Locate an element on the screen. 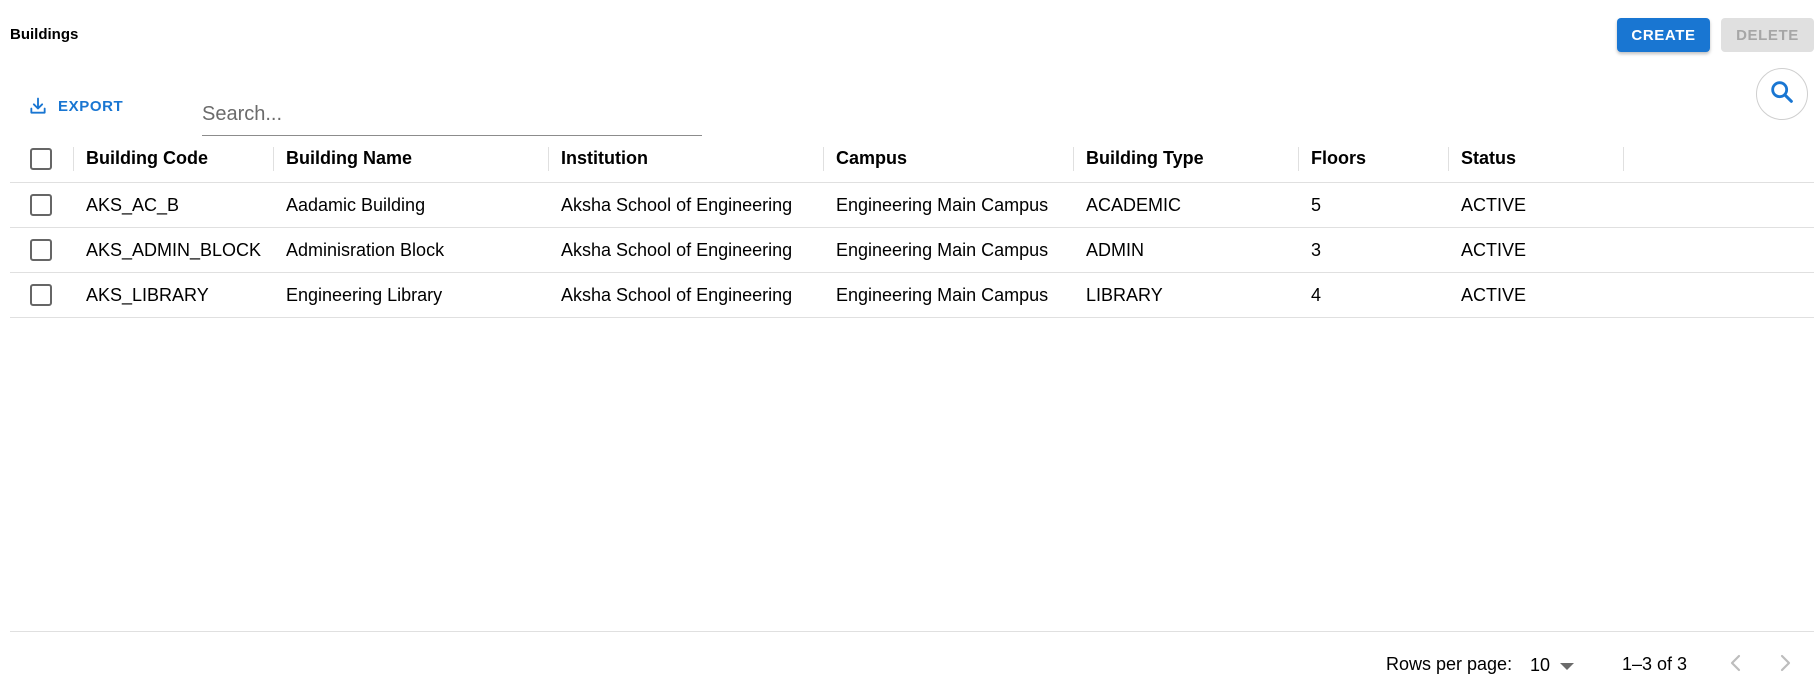 This screenshot has height=692, width=1819. search-field is located at coordinates (452, 115).